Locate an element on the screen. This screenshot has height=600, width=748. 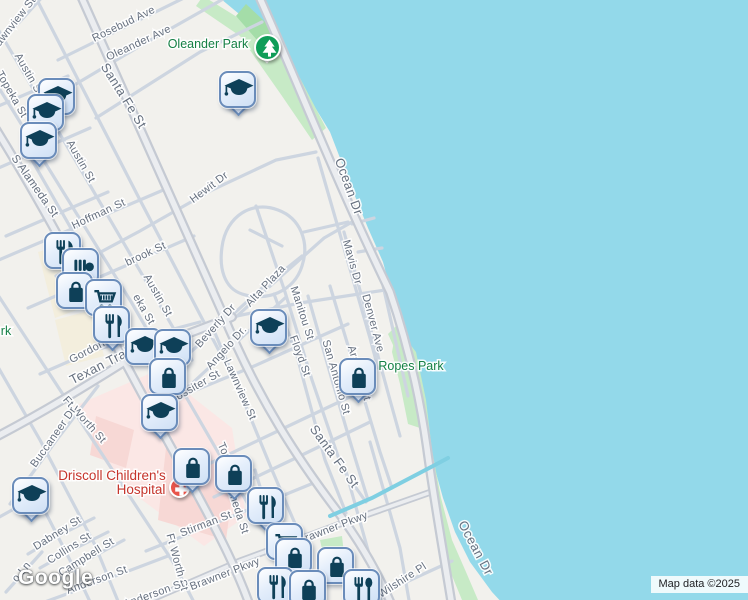
google-logo: Google is located at coordinates (55, 578).